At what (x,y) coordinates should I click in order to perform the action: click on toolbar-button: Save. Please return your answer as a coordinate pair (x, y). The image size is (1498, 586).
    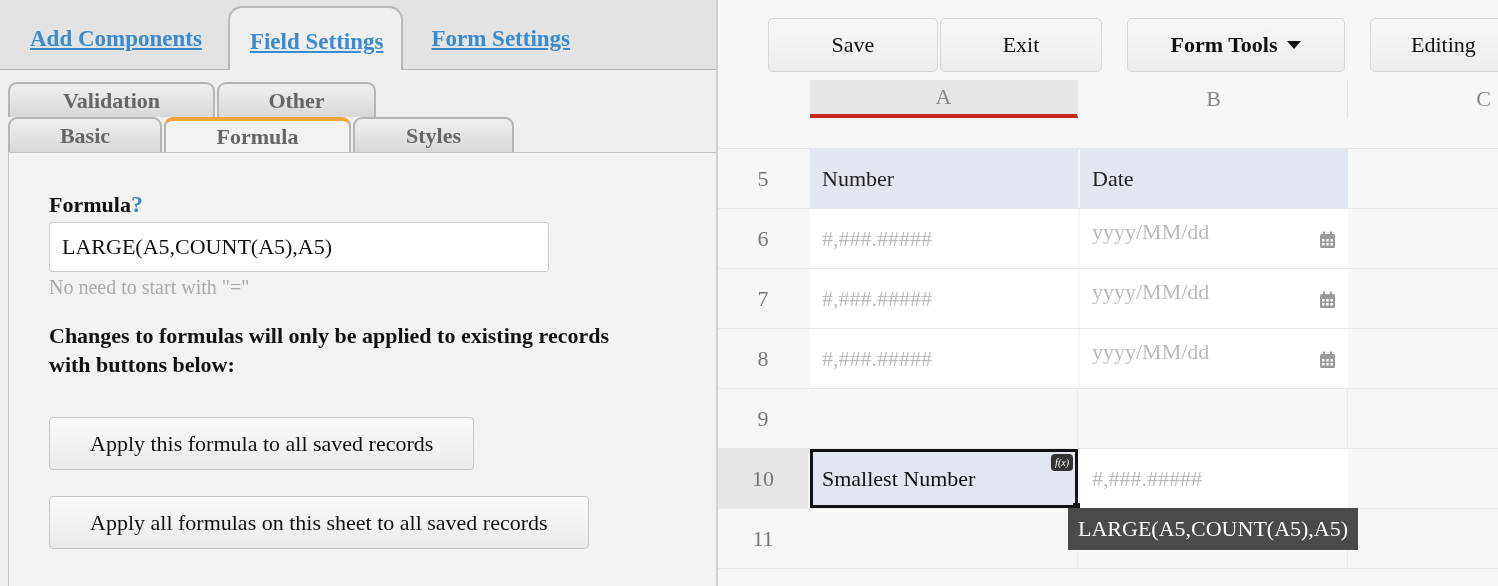
    Looking at the image, I should click on (853, 45).